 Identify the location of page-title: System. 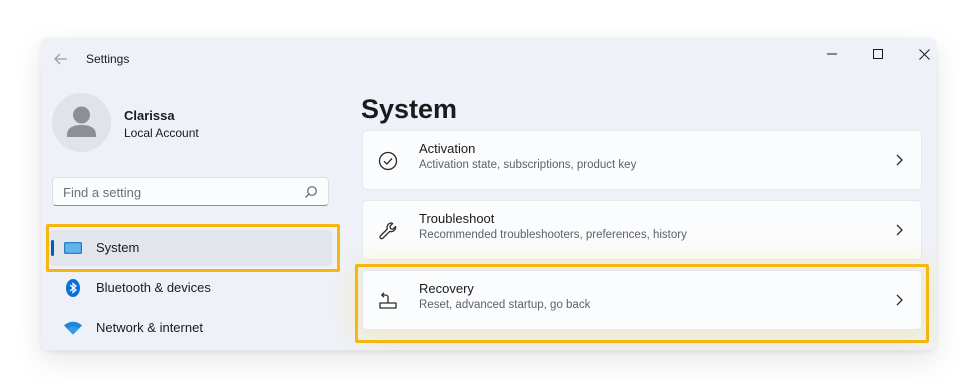
(409, 109).